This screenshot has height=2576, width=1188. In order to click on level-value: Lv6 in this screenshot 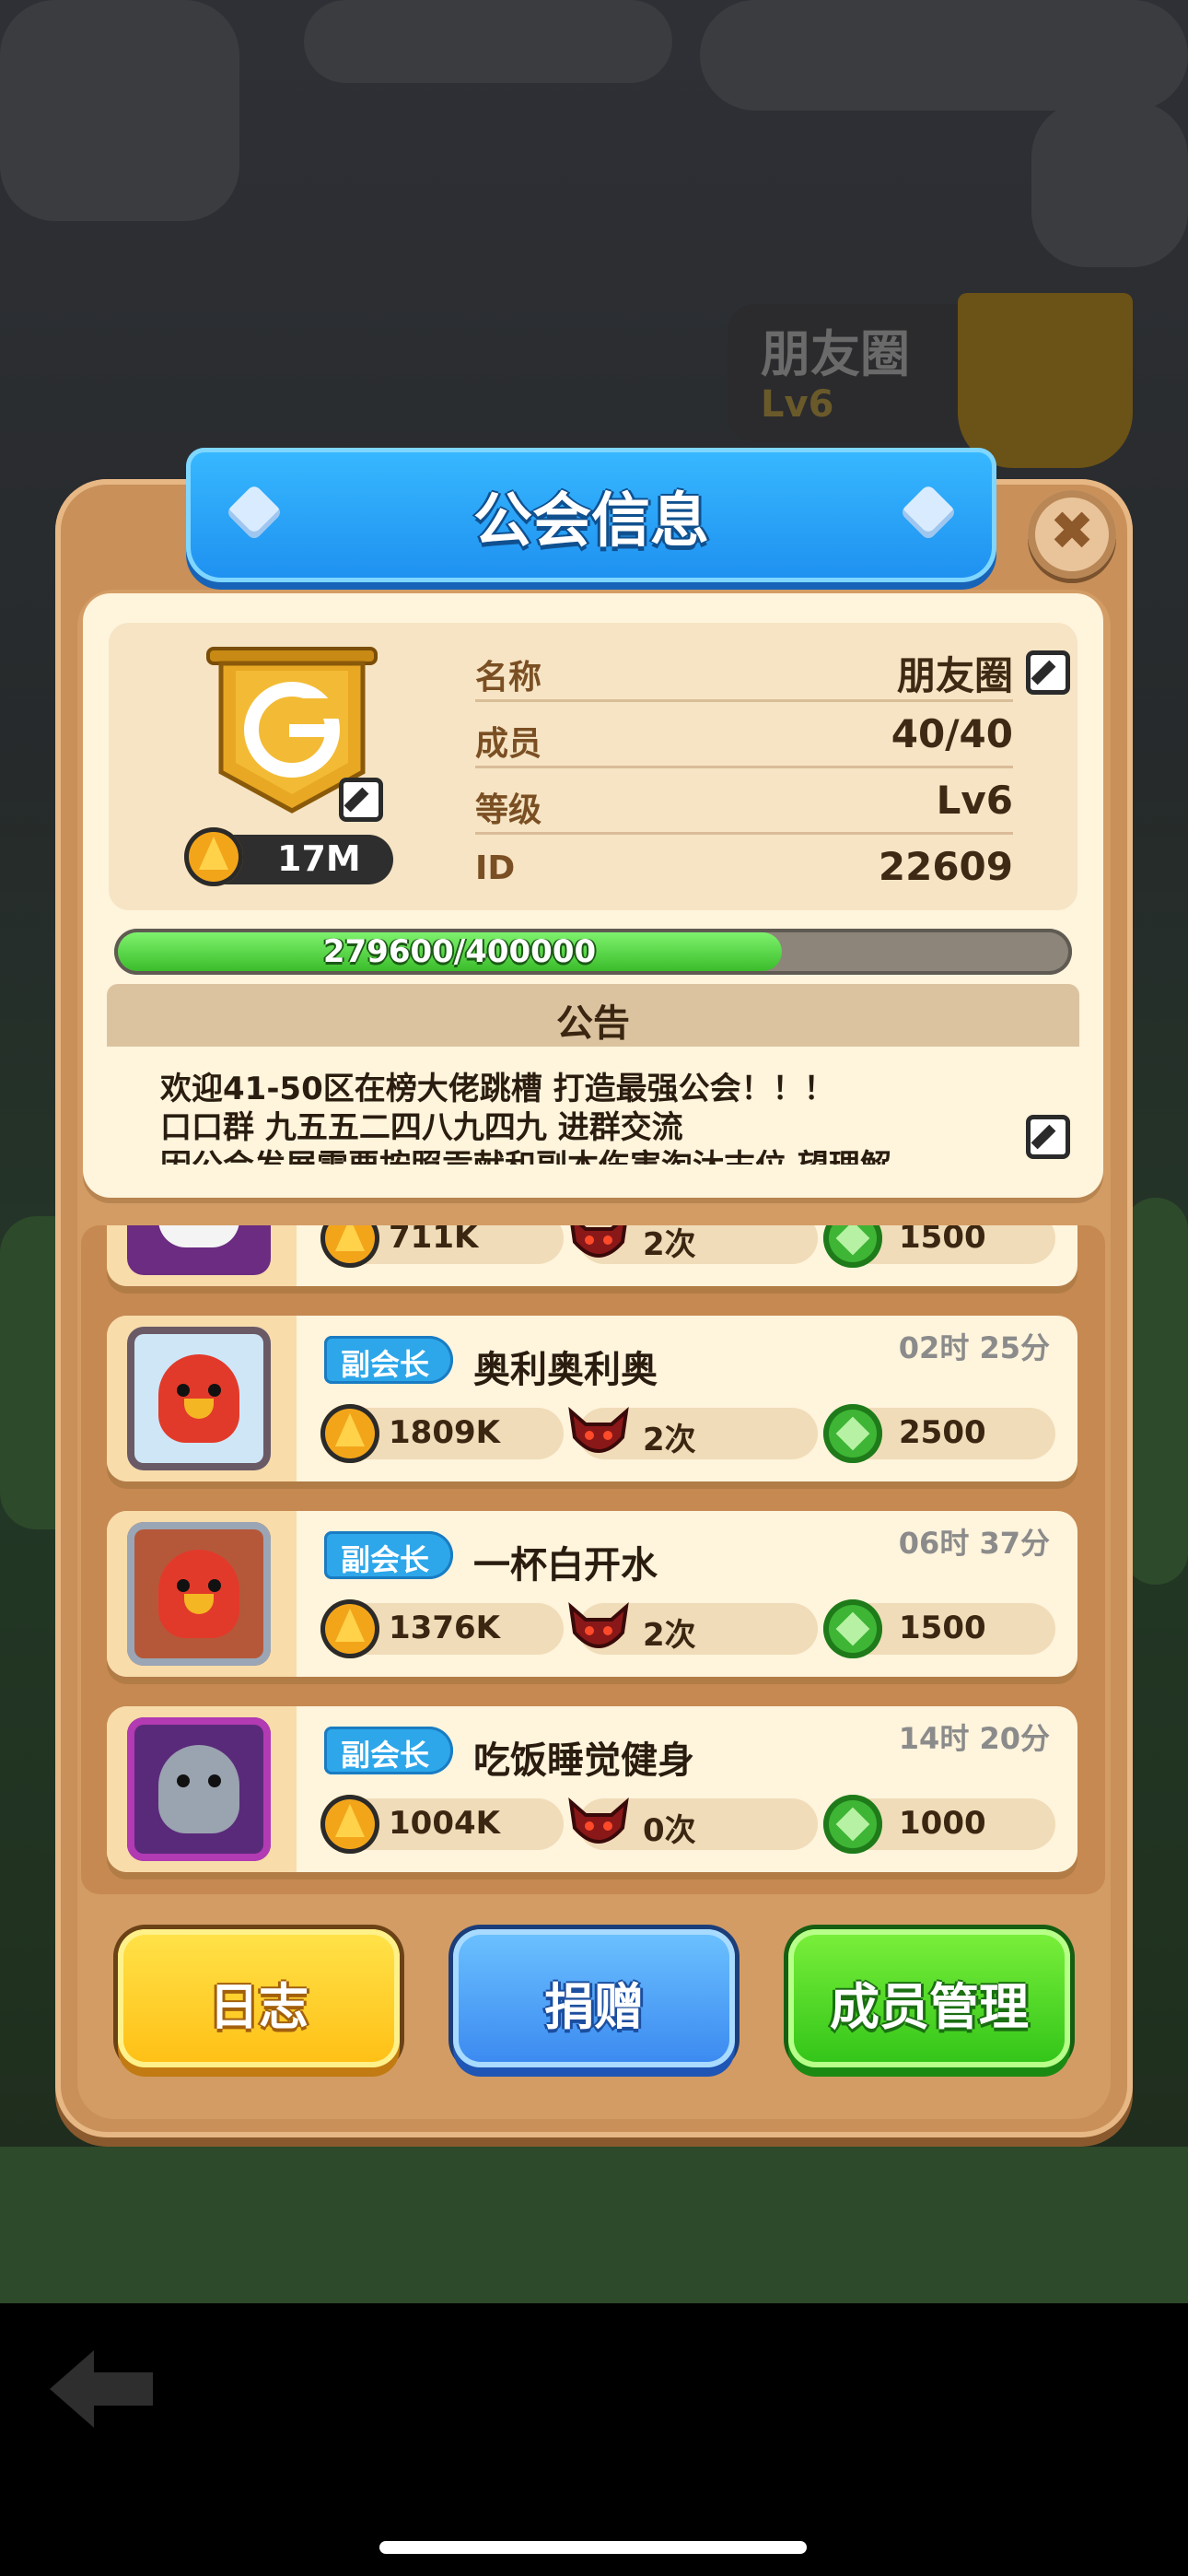, I will do `click(974, 800)`.